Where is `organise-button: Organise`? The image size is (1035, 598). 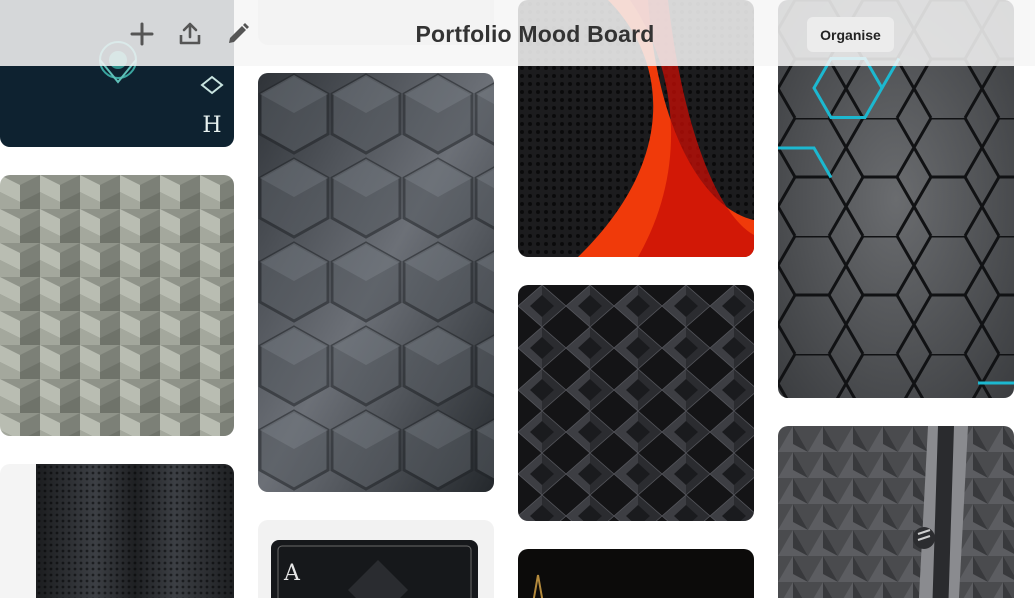 organise-button: Organise is located at coordinates (850, 34).